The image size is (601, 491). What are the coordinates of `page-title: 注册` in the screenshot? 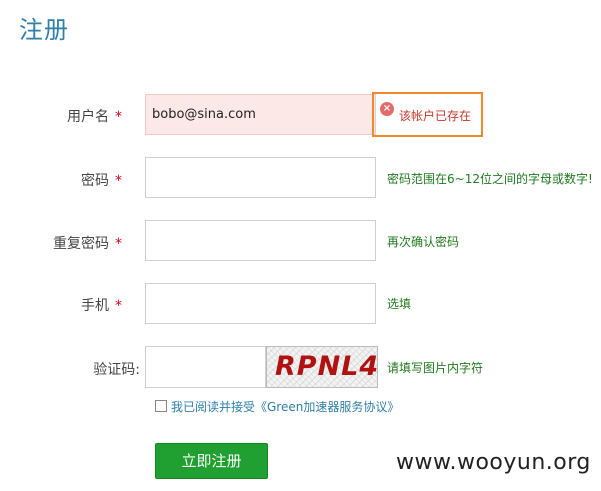 It's located at (44, 30).